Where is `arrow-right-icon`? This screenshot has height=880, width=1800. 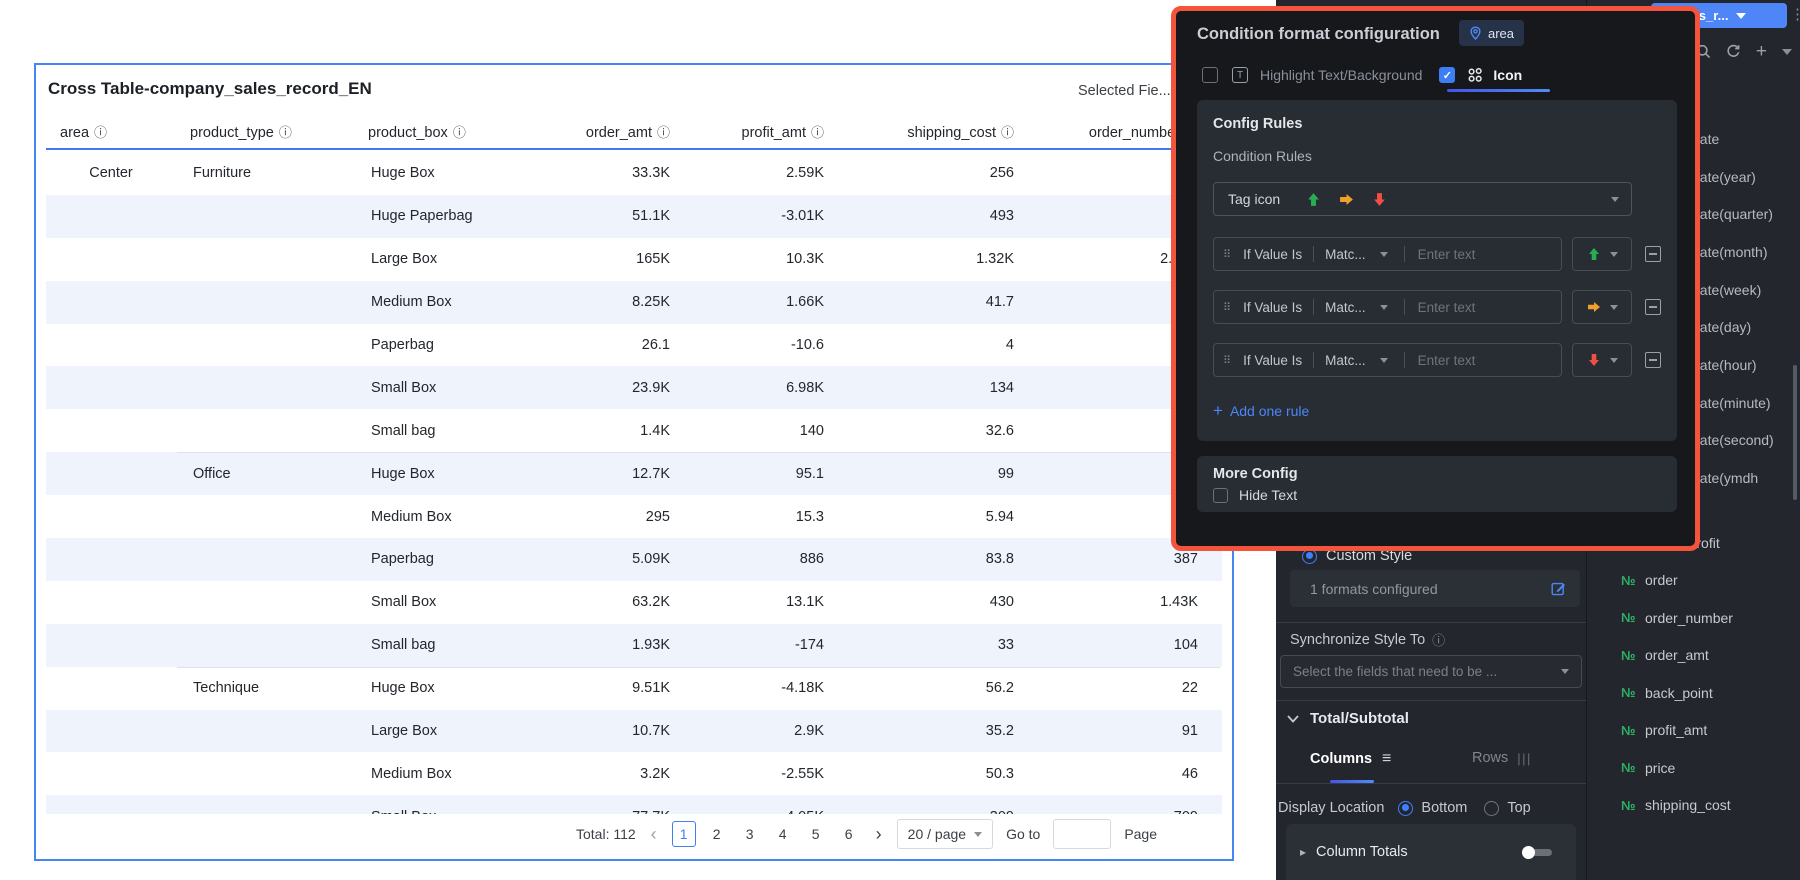
arrow-right-icon is located at coordinates (1593, 307).